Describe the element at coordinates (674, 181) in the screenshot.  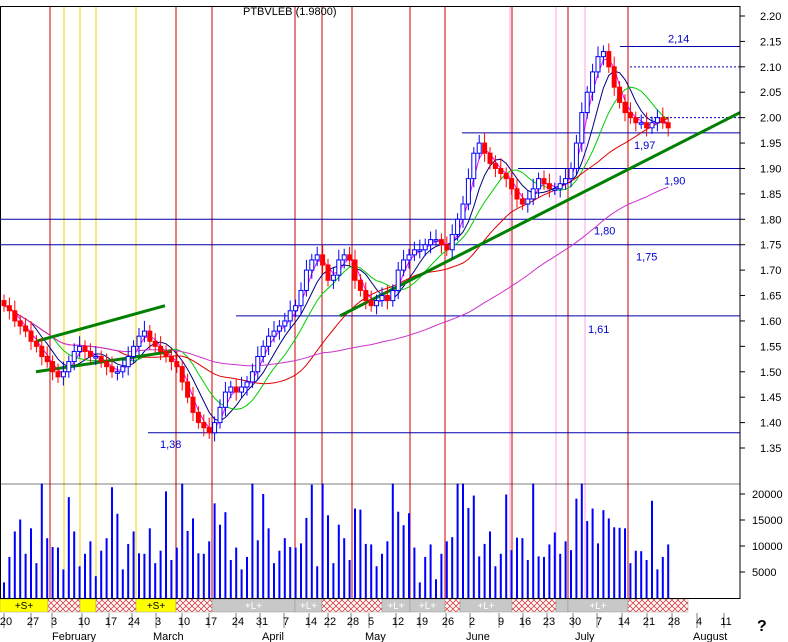
I see `level-label: 1,90` at that location.